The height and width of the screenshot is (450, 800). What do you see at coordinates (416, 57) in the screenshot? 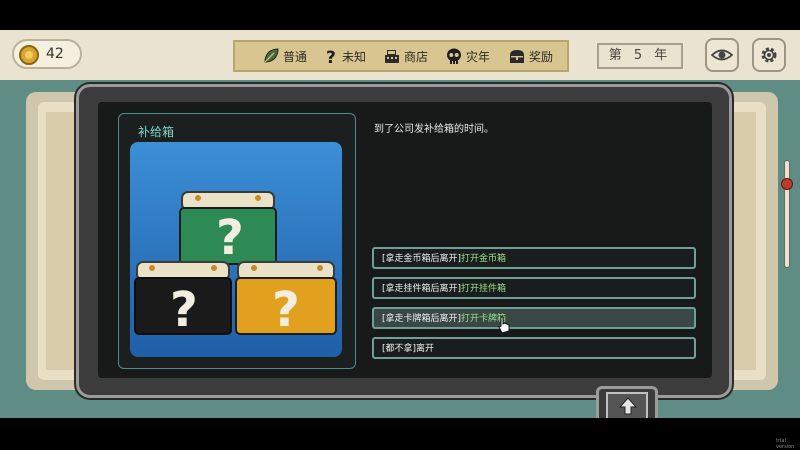
I see `category-label-shop: 商店` at bounding box center [416, 57].